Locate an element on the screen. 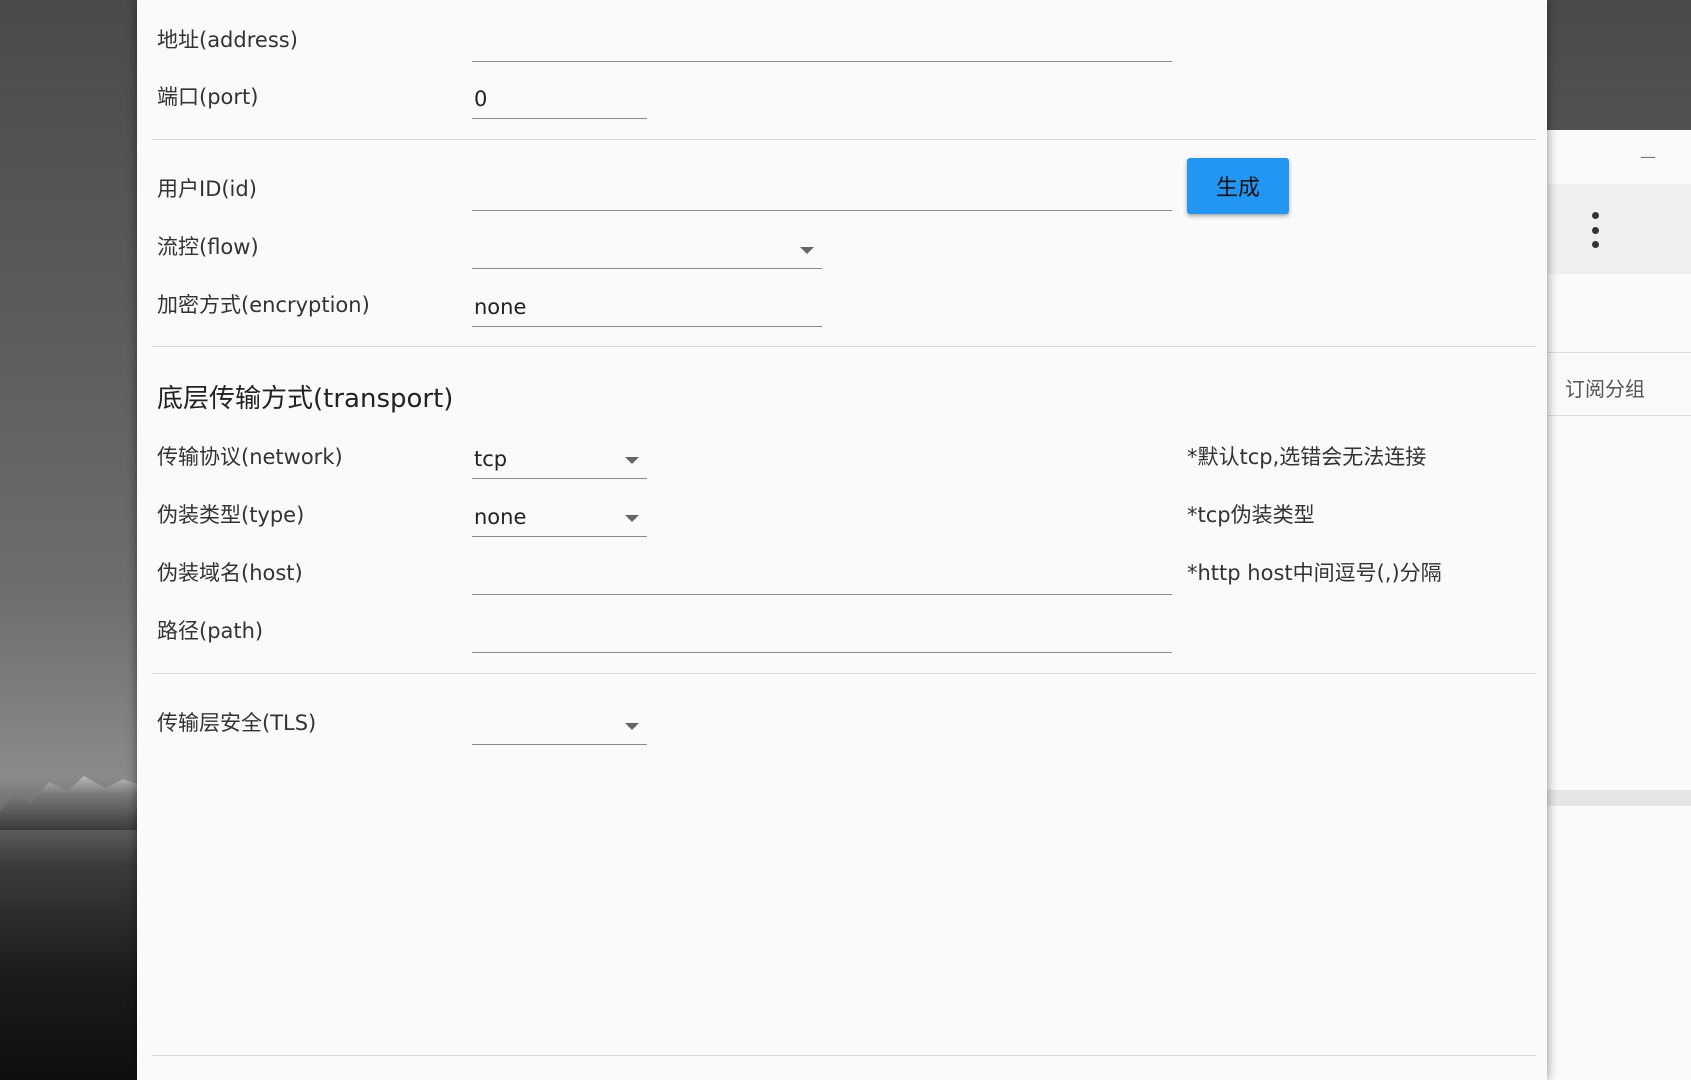 Image resolution: width=1691 pixels, height=1080 pixels. port-input: 0 is located at coordinates (559, 98).